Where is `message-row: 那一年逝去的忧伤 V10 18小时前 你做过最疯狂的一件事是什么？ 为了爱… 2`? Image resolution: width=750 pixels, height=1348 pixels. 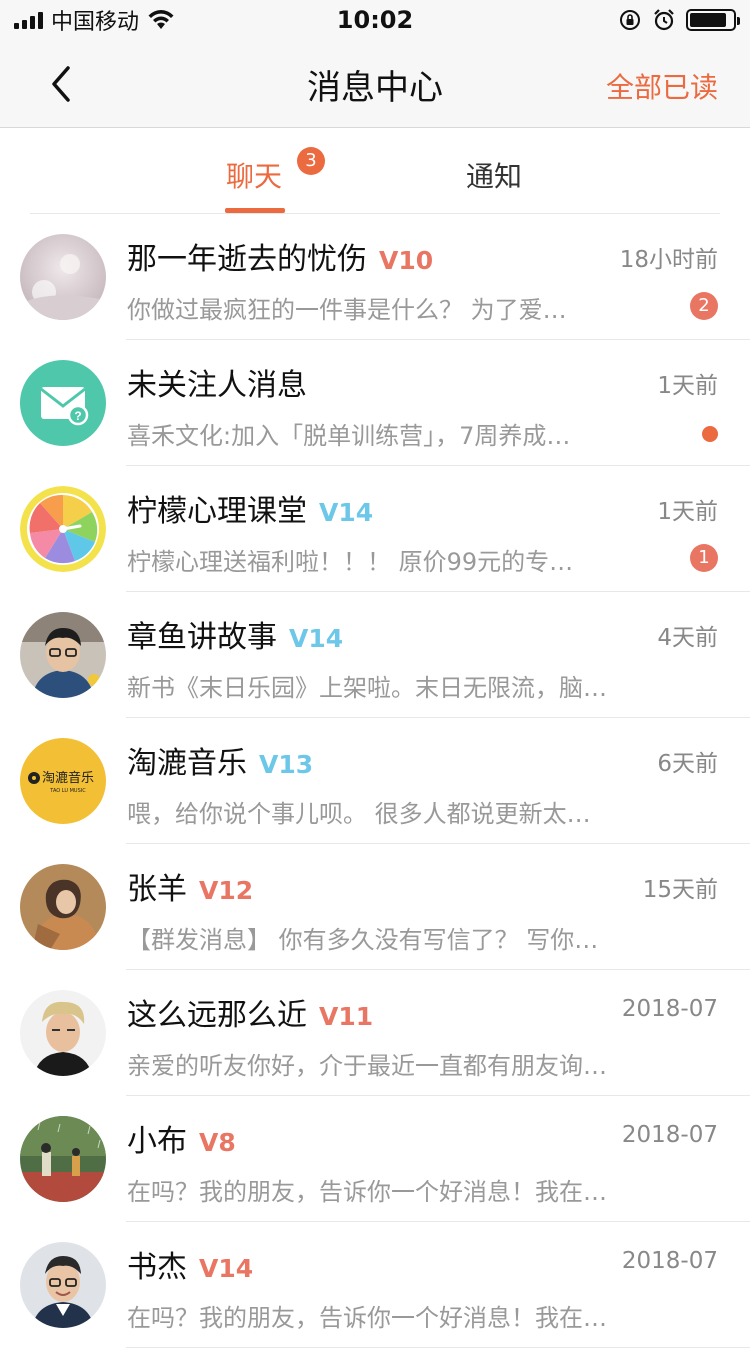 message-row: 那一年逝去的忧伤 V10 18小时前 你做过最疯狂的一件事是什么？ 为了爱… 2 is located at coordinates (375, 277).